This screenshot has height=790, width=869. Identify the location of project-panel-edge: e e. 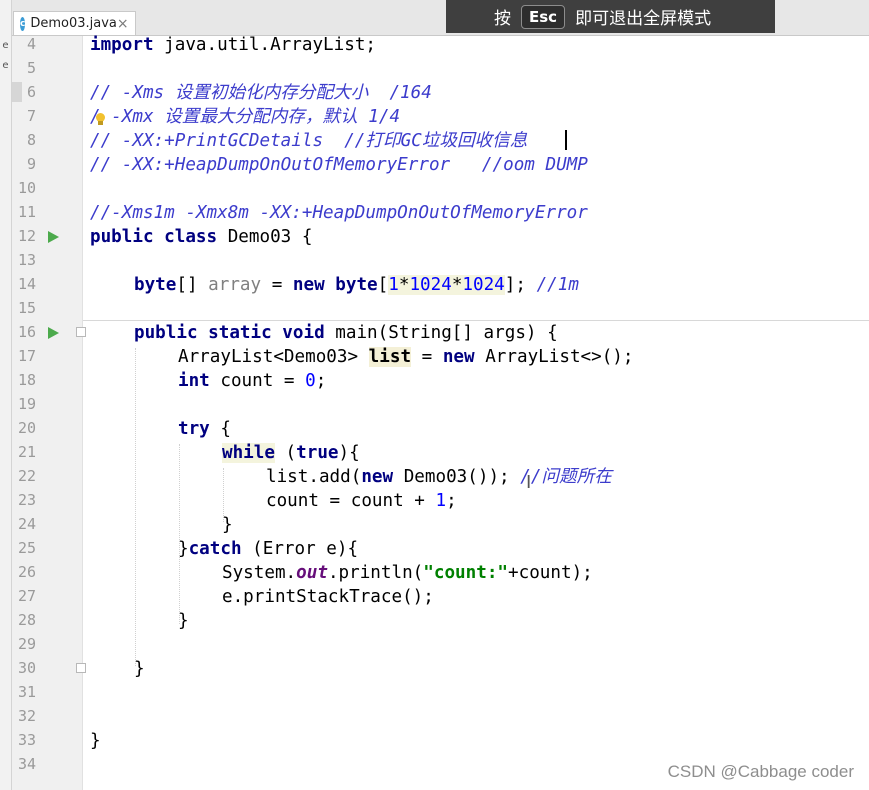
(6, 395).